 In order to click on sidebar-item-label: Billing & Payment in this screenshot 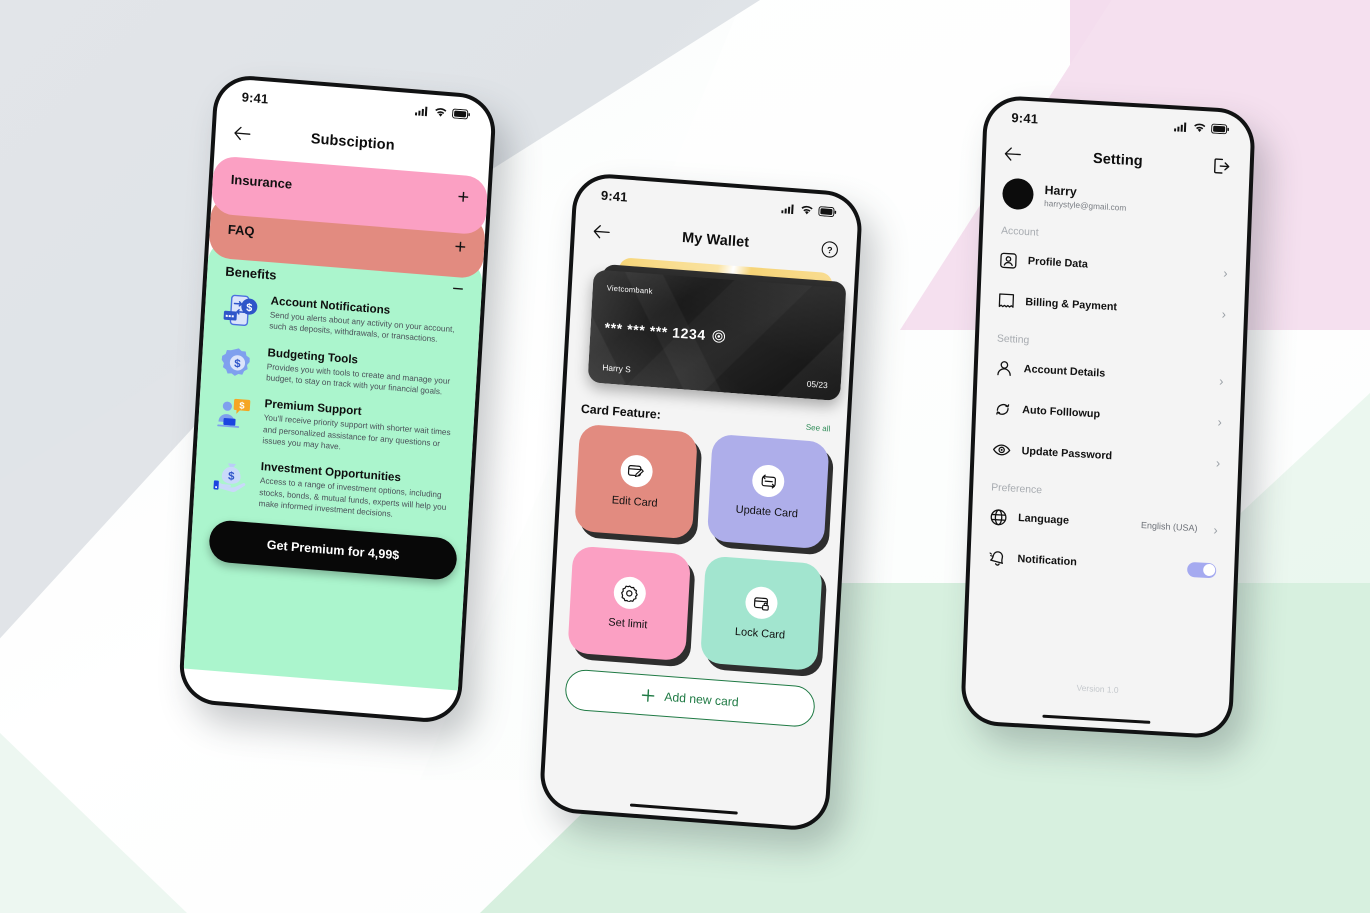, I will do `click(1071, 305)`.